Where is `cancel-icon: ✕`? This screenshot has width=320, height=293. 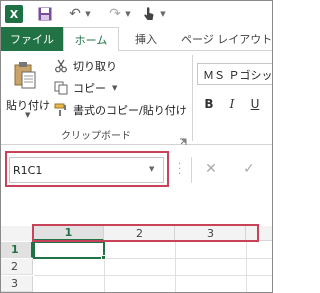
cancel-icon: ✕ is located at coordinates (211, 169).